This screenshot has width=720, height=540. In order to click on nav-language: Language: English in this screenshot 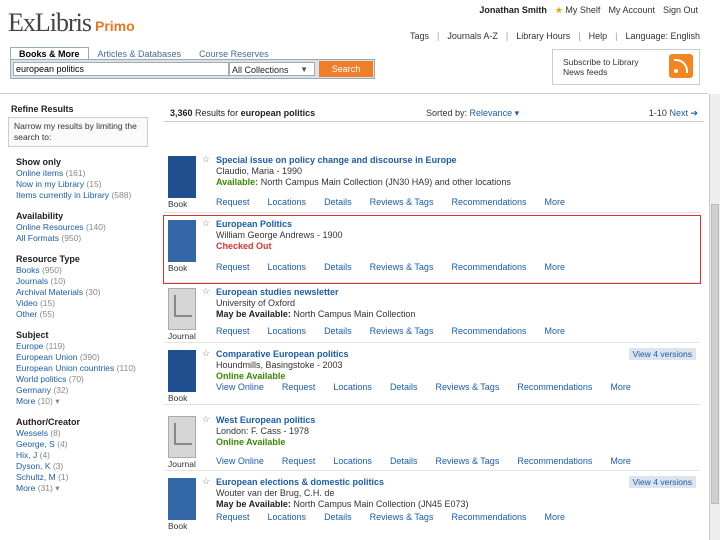, I will do `click(662, 36)`.